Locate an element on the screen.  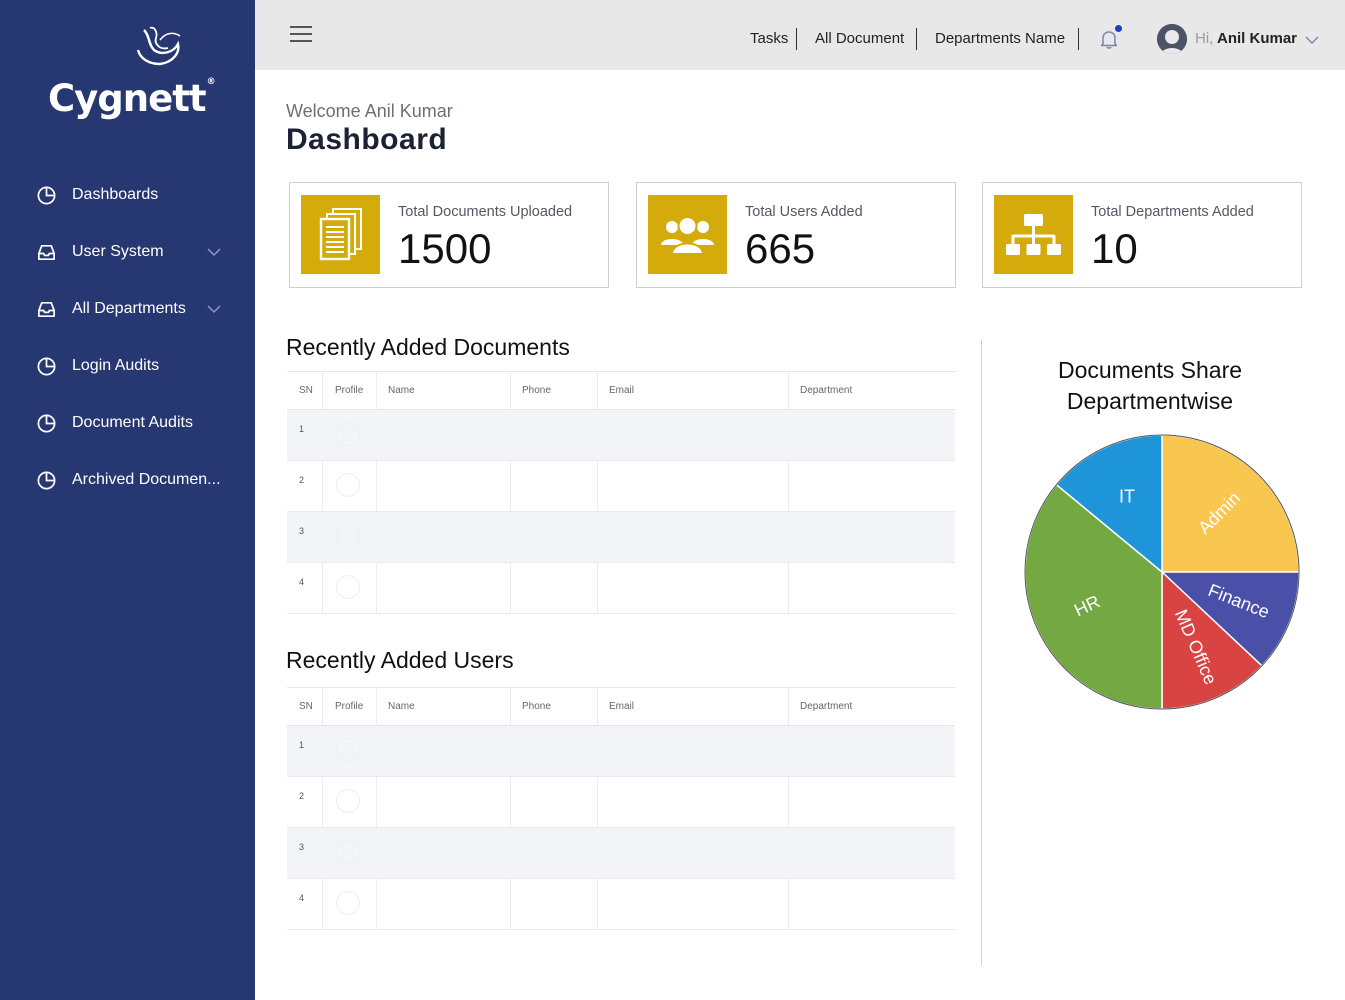
sidebar-item-all-departments: All Departments is located at coordinates (127, 309).